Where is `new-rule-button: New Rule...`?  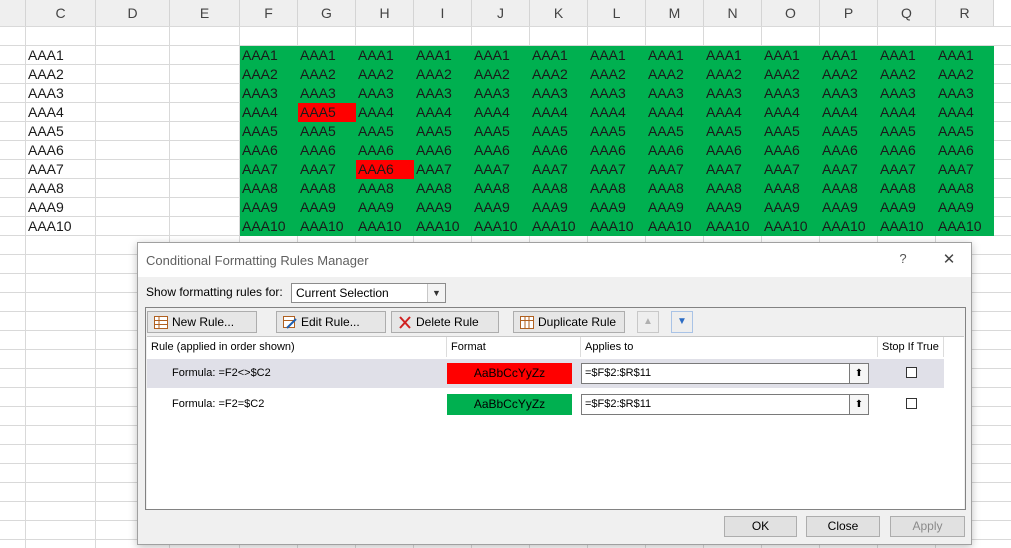 new-rule-button: New Rule... is located at coordinates (202, 322).